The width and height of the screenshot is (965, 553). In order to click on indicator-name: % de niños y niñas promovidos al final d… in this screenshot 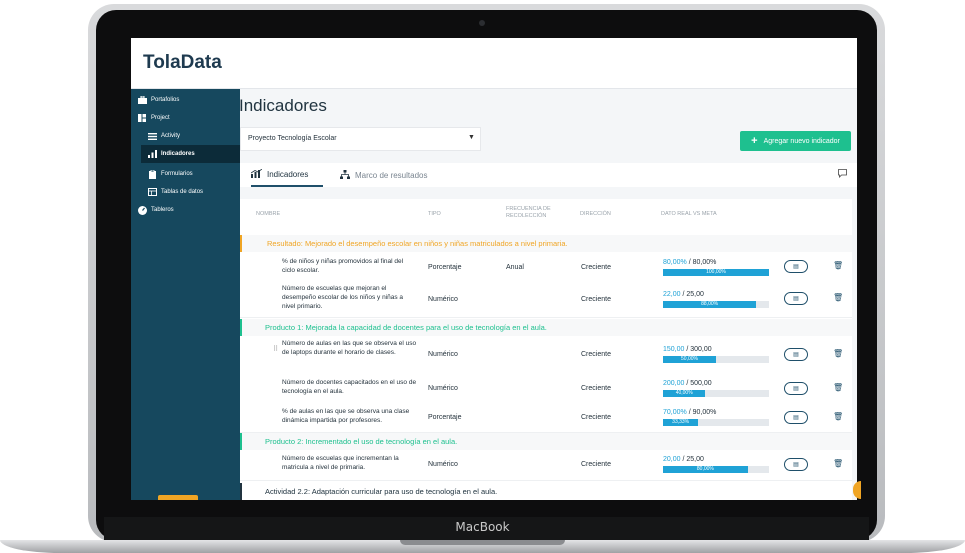, I will do `click(343, 266)`.